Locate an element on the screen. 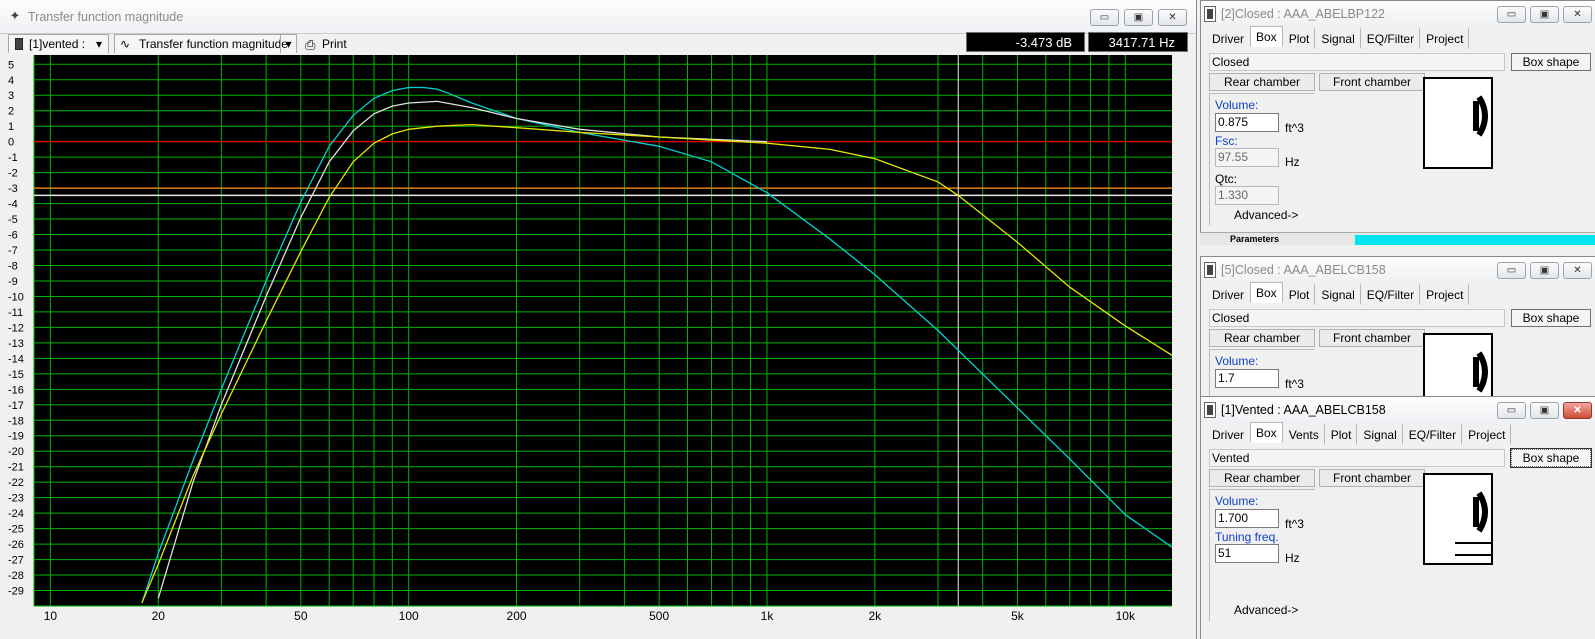 The image size is (1595, 639). tuning-freq-input: 51 is located at coordinates (1247, 553).